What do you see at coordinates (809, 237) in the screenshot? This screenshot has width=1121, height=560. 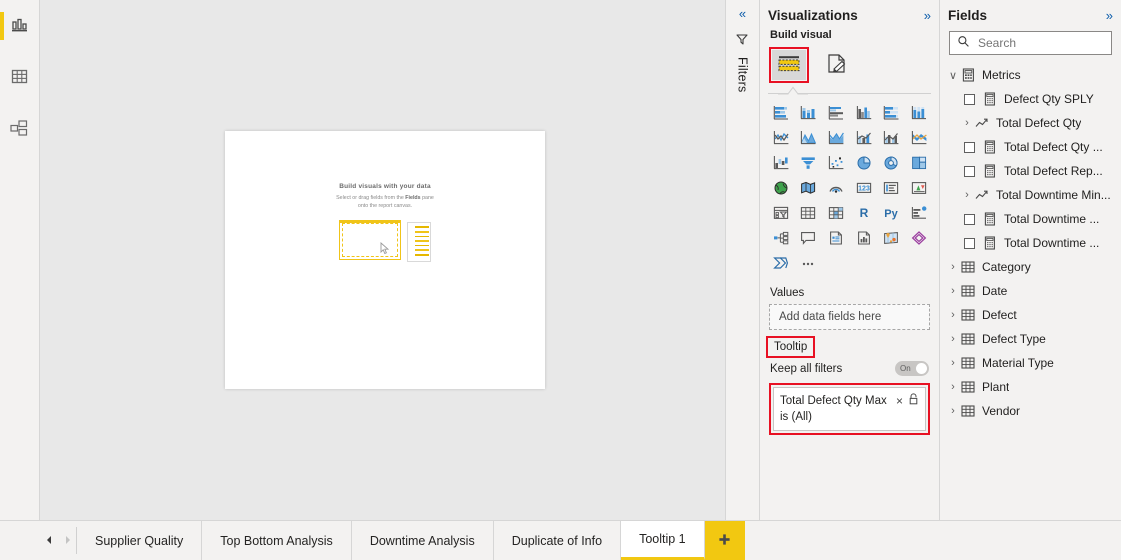 I see `q-and-a-icon` at bounding box center [809, 237].